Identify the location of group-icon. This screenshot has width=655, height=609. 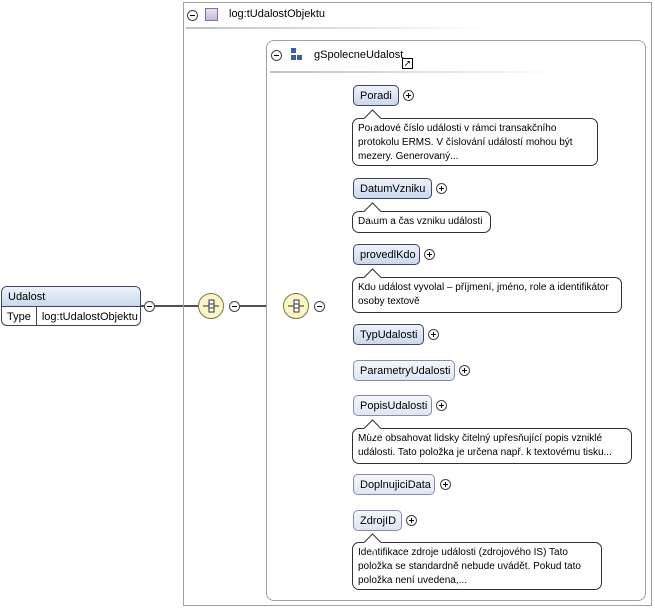
(296, 54).